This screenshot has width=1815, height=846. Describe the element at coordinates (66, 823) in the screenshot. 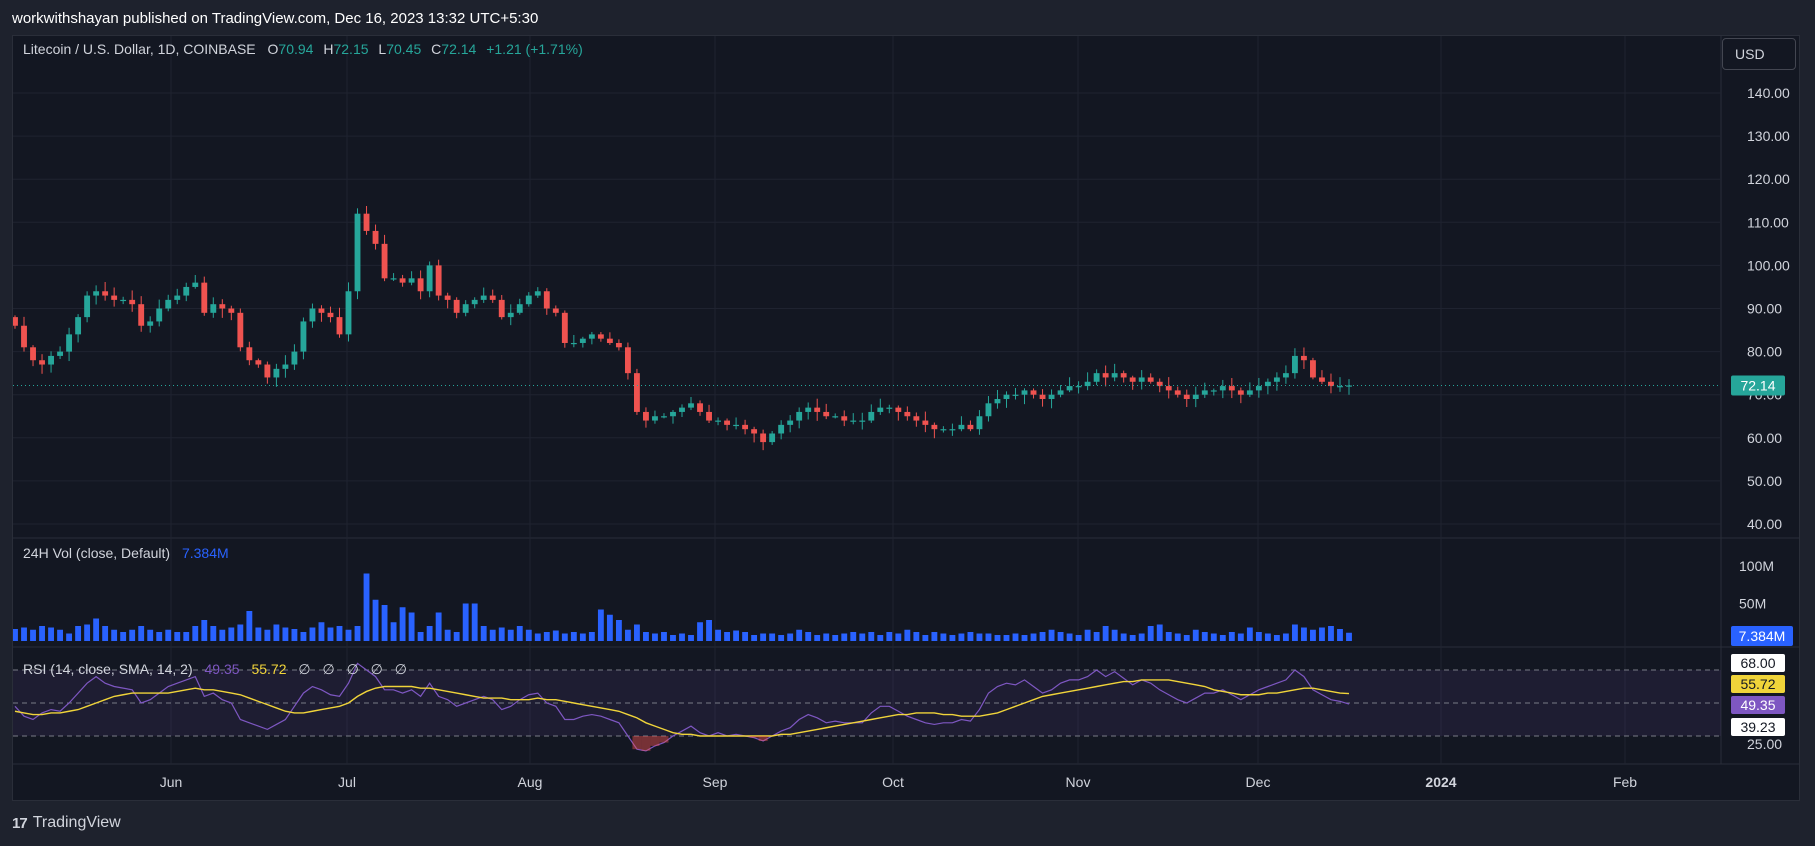

I see `footer-logo: 17 TradingView` at that location.